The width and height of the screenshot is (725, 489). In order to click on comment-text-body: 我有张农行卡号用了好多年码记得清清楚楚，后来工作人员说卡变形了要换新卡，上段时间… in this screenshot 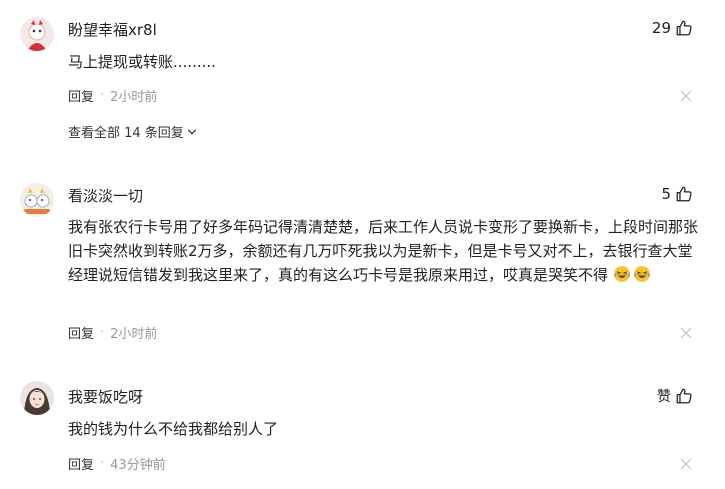, I will do `click(383, 251)`.